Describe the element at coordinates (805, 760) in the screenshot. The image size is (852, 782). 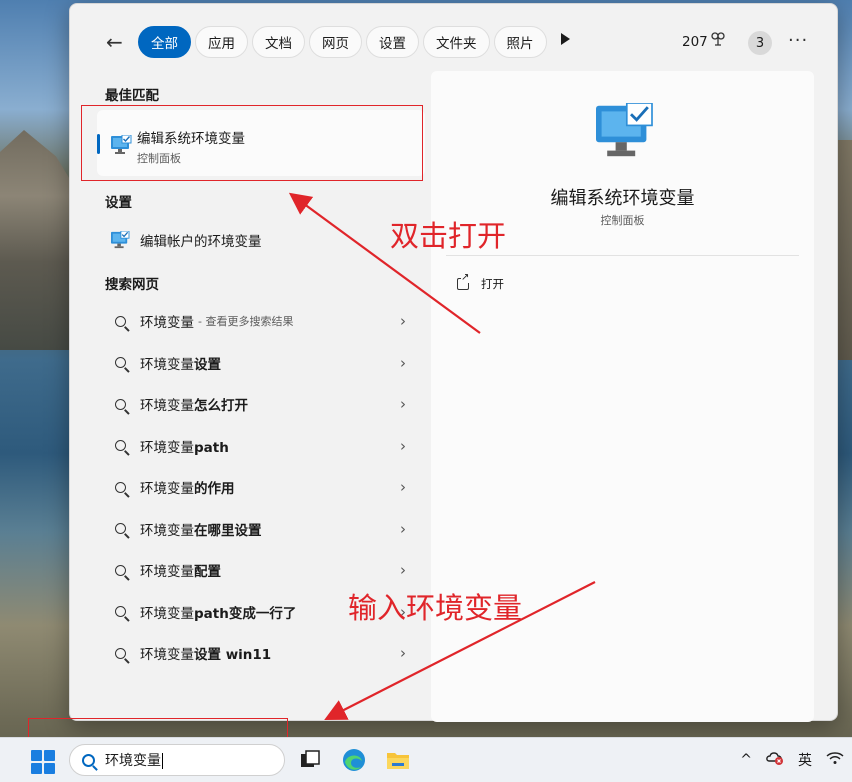
I see `input-method-indicator: 英` at that location.